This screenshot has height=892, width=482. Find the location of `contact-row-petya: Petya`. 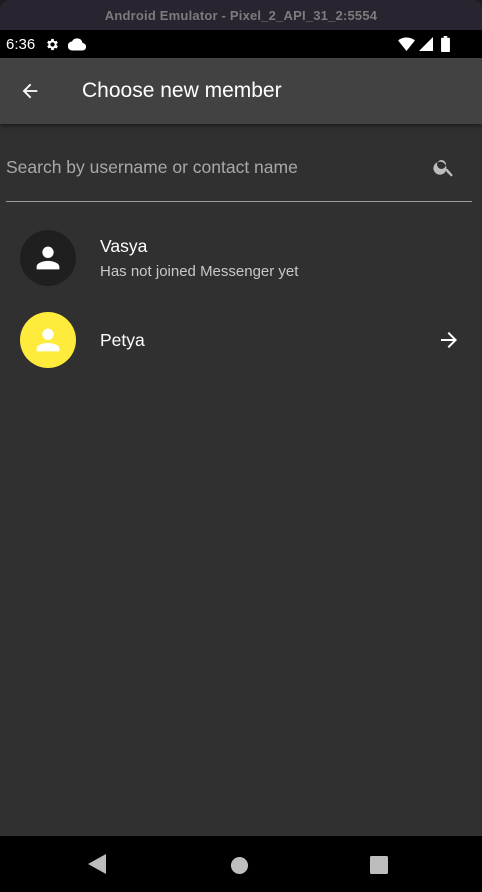

contact-row-petya: Petya is located at coordinates (241, 340).